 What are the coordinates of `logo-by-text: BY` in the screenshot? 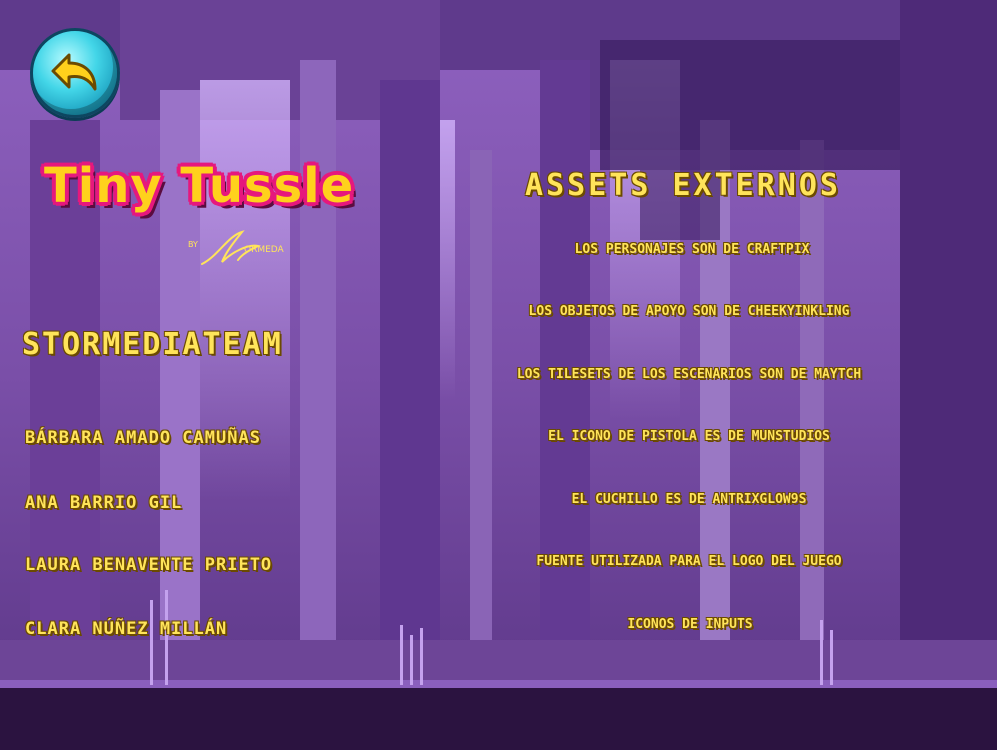 It's located at (193, 244).